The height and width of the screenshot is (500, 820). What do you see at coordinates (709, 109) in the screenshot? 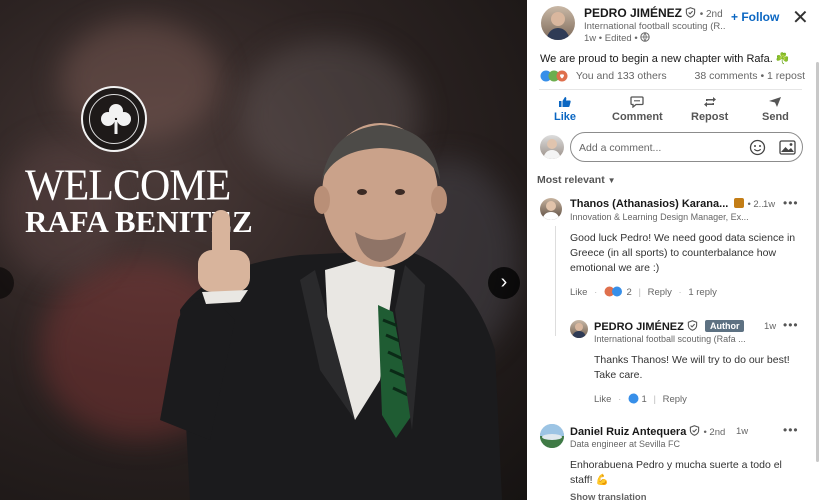
I see `repost-button: Repost` at bounding box center [709, 109].